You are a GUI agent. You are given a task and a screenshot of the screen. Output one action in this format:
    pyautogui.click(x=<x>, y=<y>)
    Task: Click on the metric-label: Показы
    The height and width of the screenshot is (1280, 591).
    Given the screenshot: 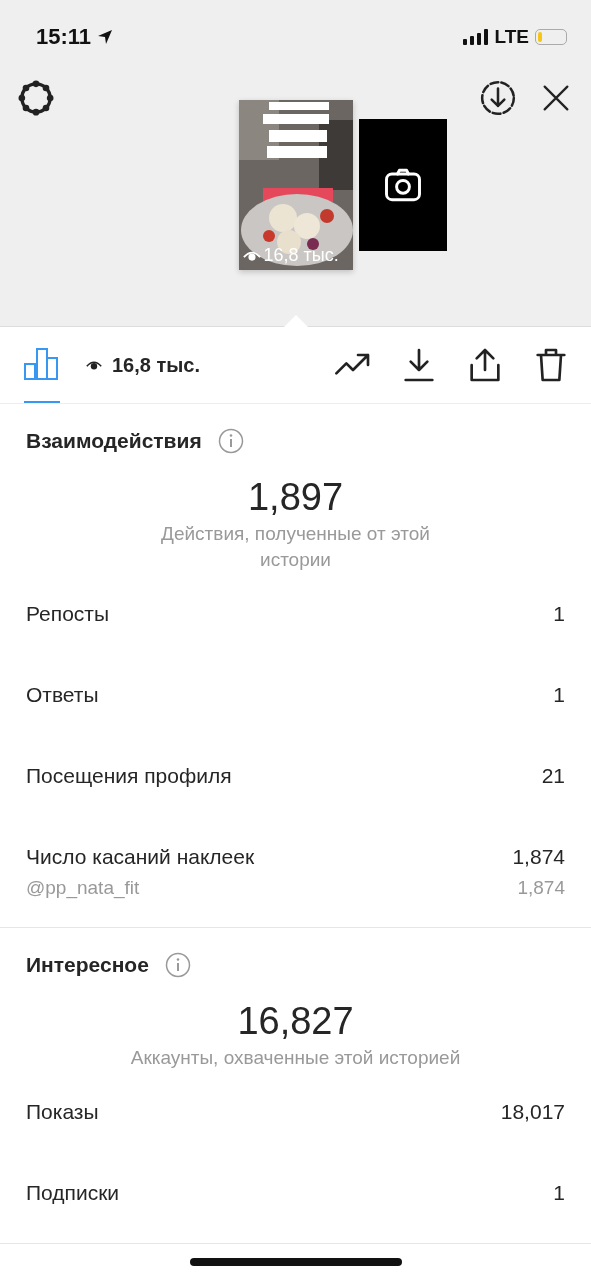 What is the action you would take?
    pyautogui.click(x=62, y=1111)
    